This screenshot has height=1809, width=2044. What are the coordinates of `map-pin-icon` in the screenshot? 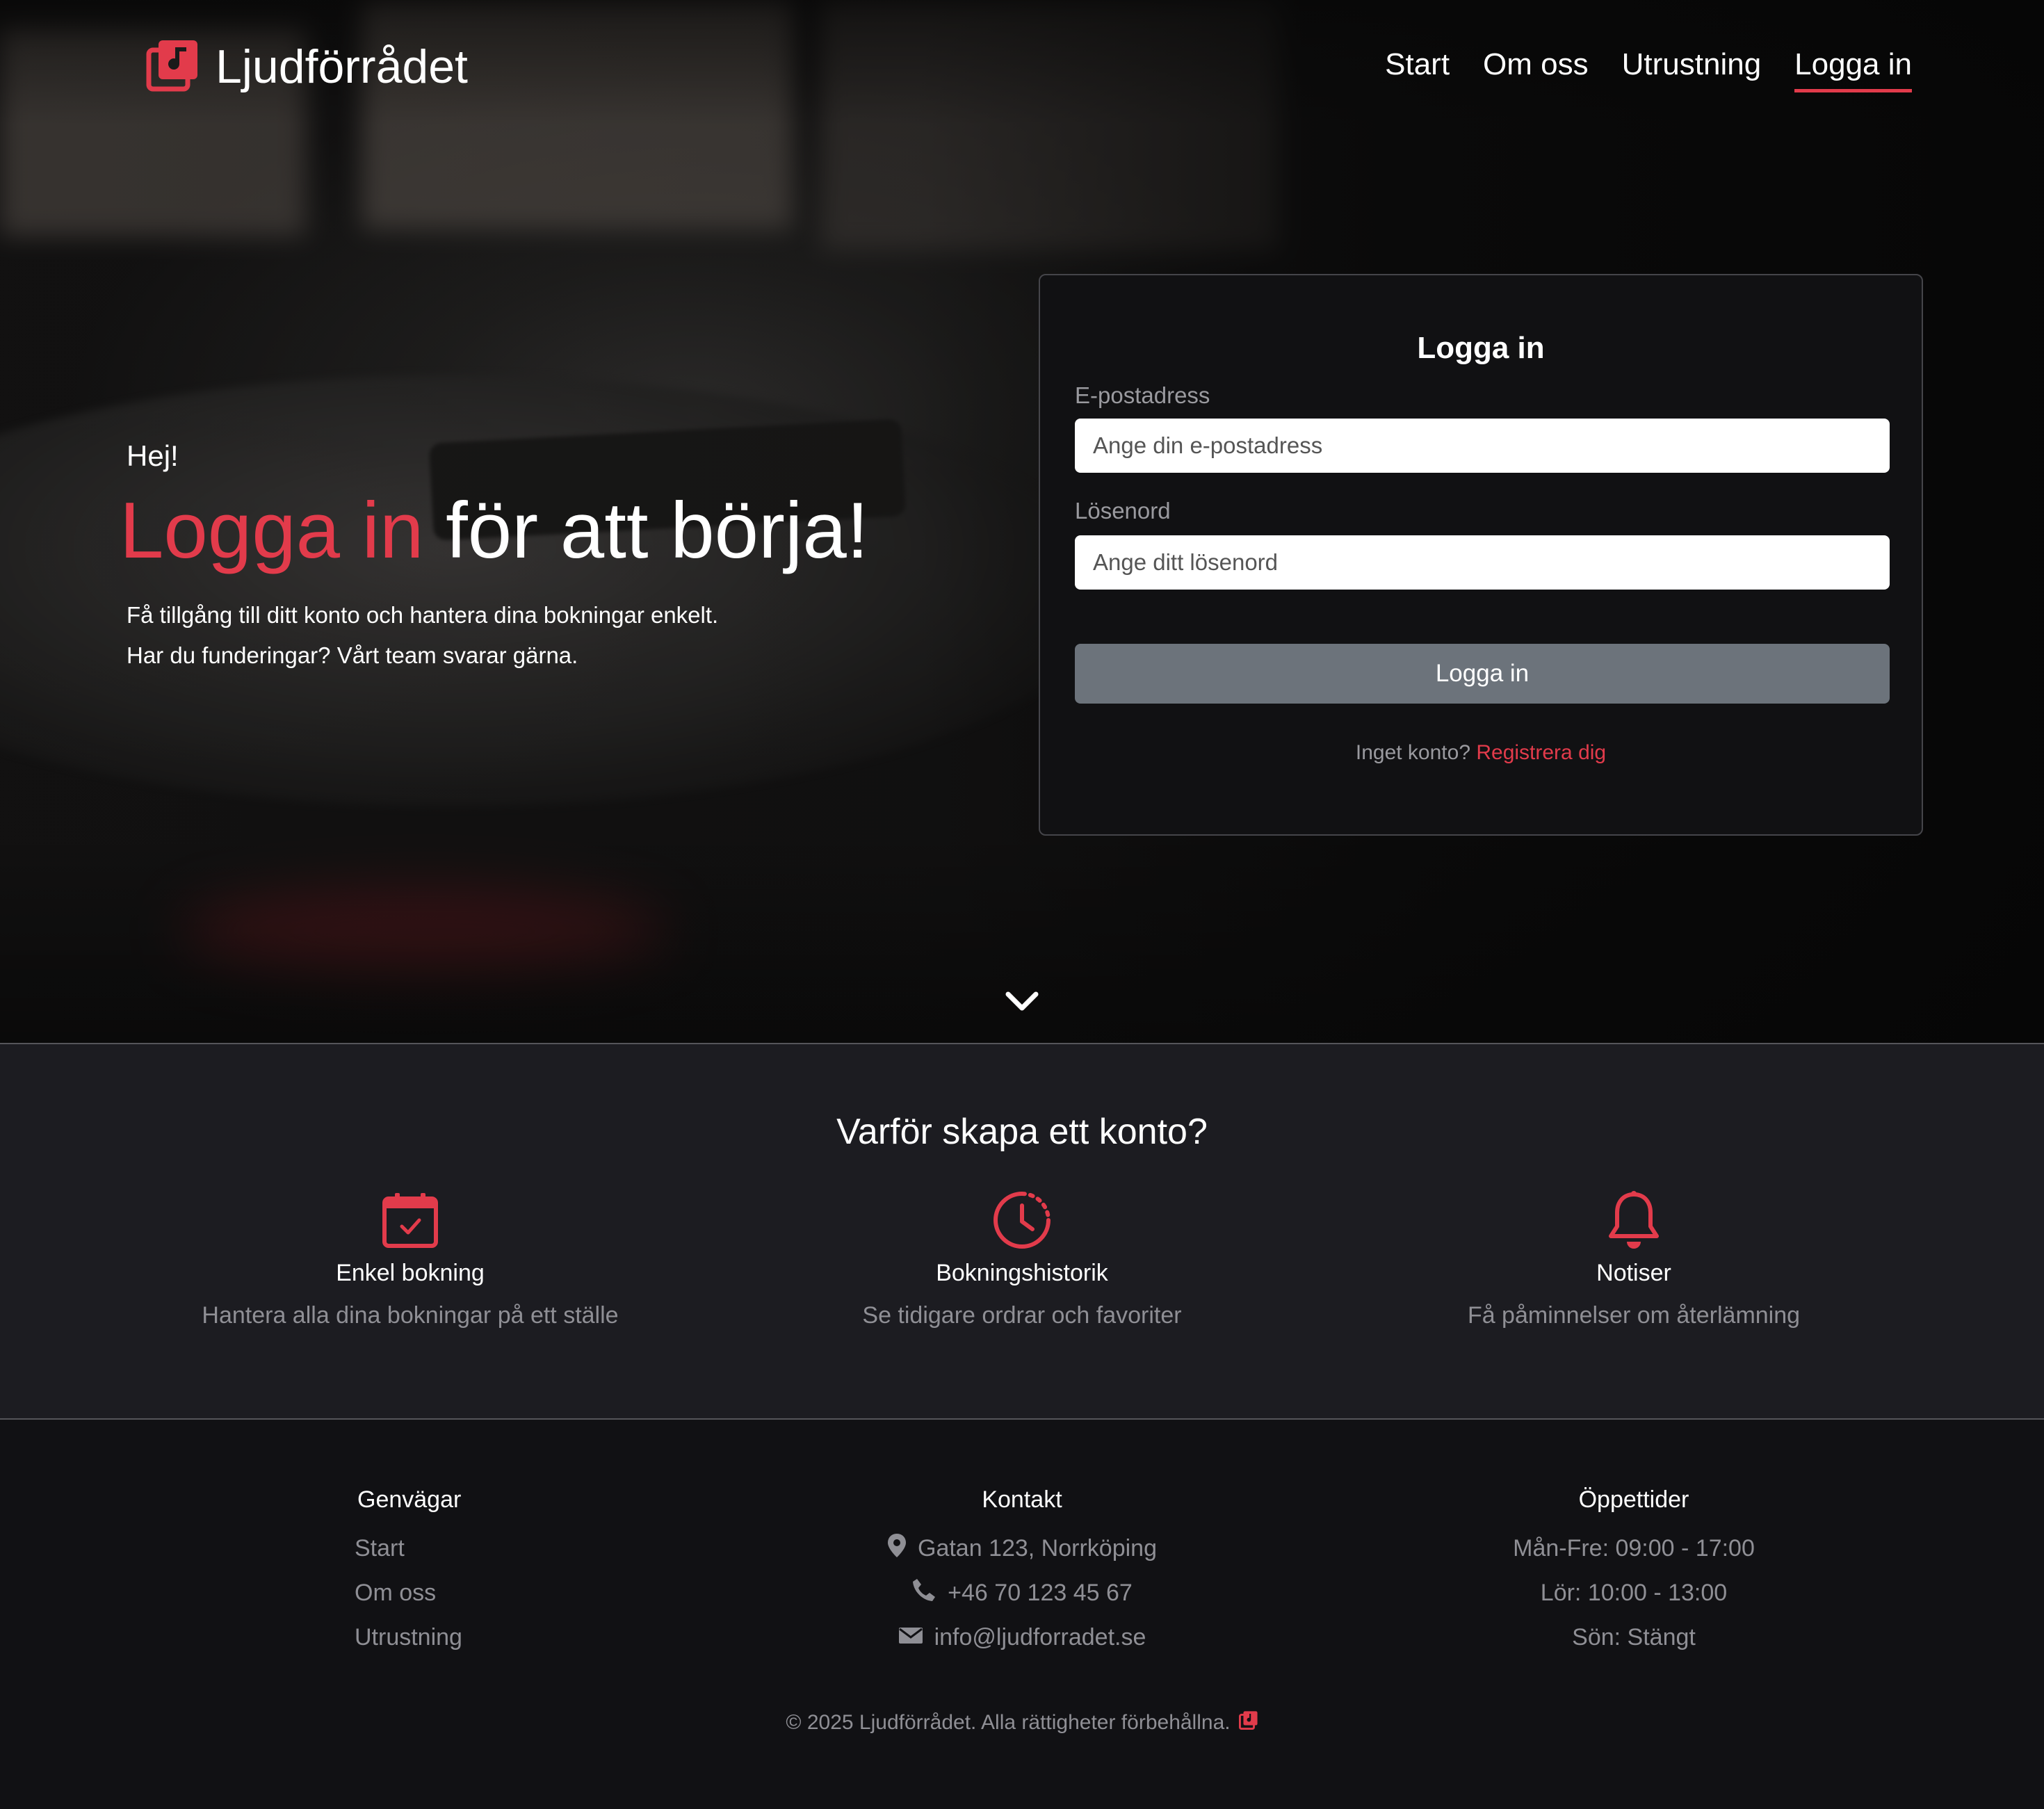 It's located at (897, 1549).